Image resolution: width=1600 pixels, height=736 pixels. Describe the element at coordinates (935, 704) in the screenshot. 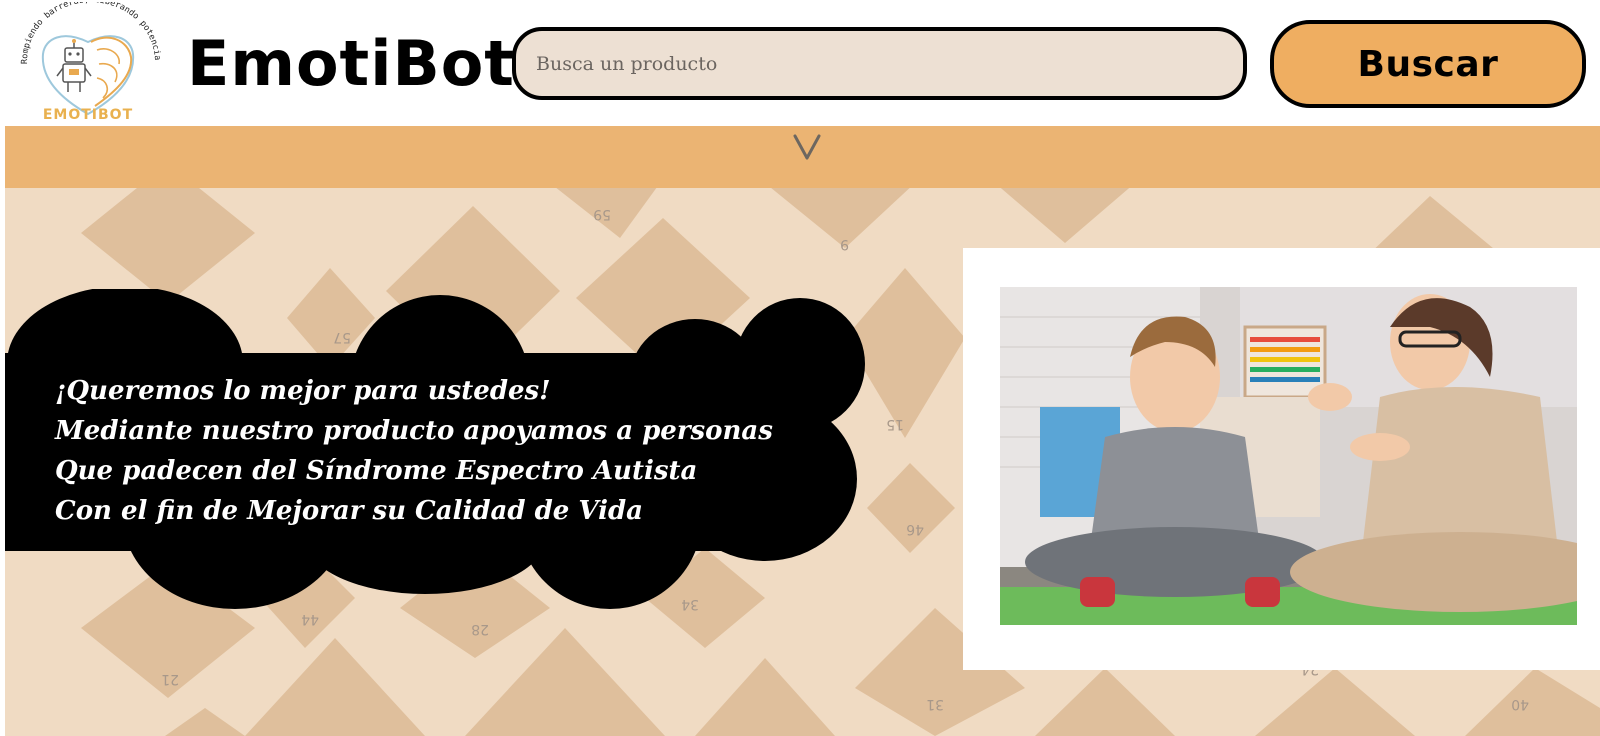

I see `svg-text: 31` at that location.